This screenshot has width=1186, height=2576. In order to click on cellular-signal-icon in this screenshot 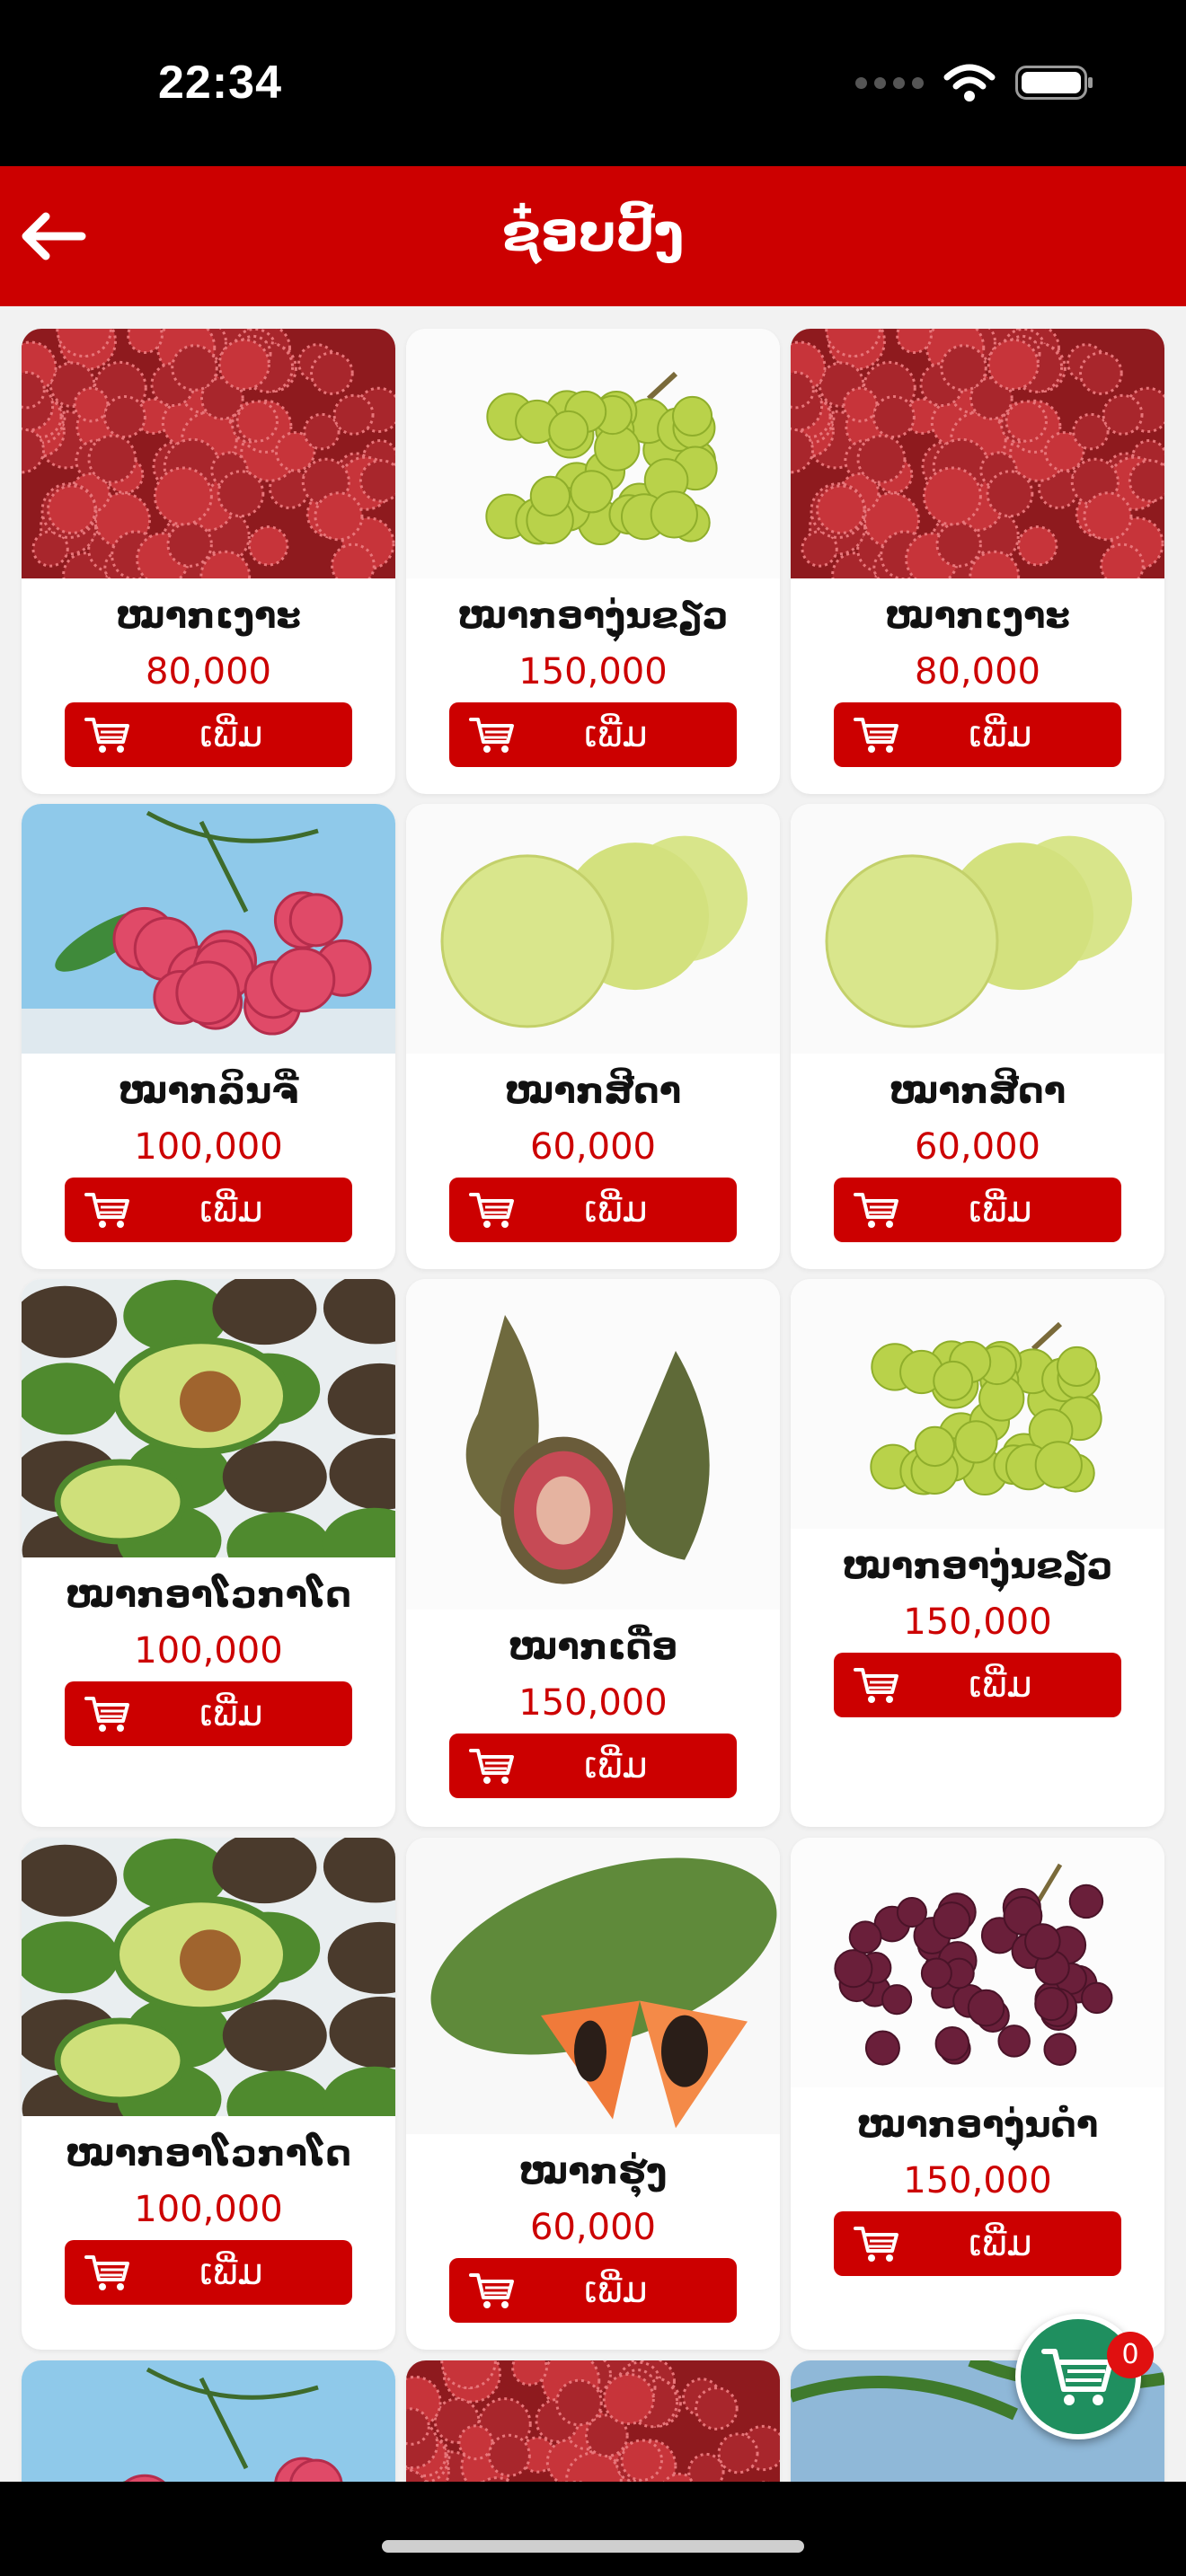, I will do `click(889, 82)`.